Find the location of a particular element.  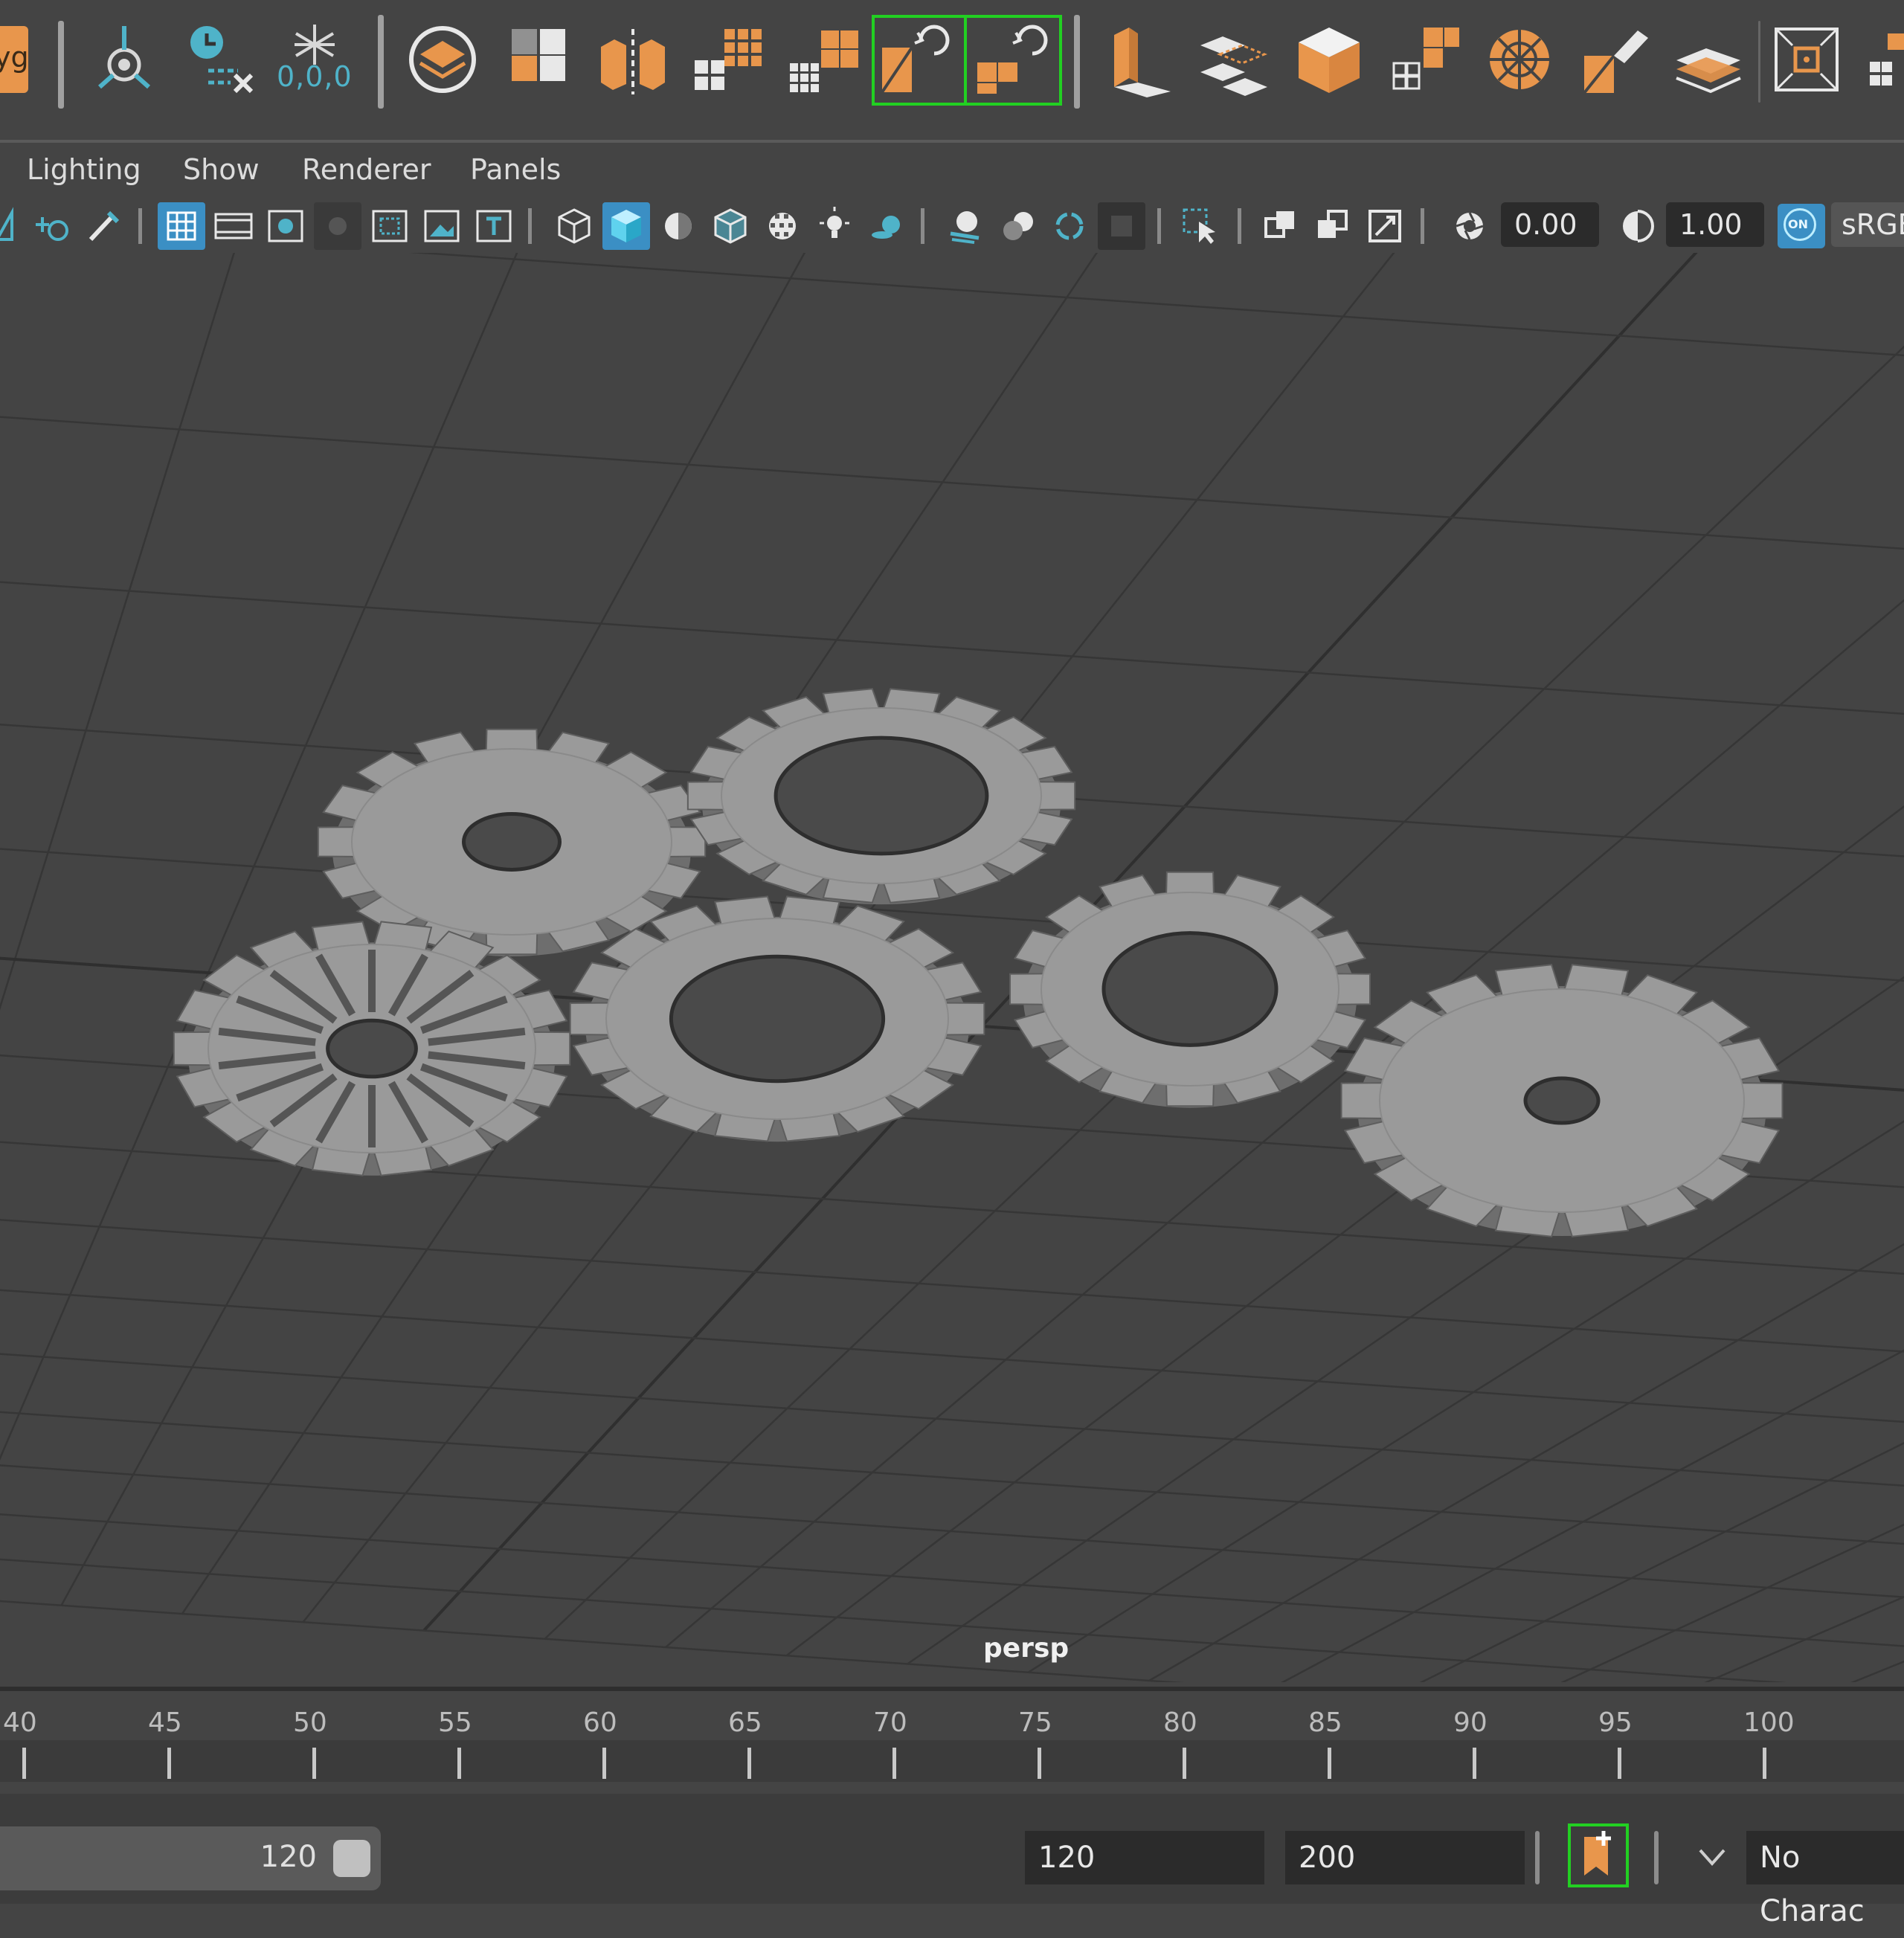

animation-end-field: 200 is located at coordinates (1405, 1857).